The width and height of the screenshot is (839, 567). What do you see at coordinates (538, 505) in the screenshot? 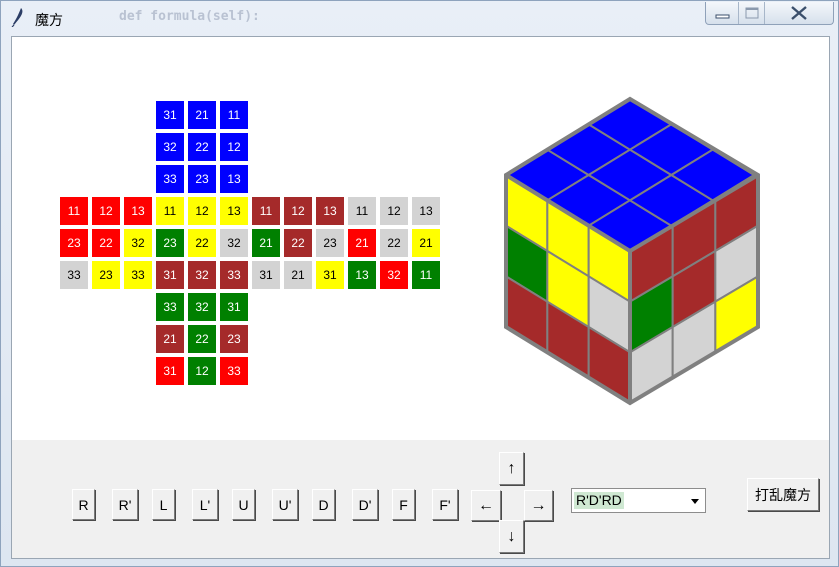
I see `arrow-right-button: →` at bounding box center [538, 505].